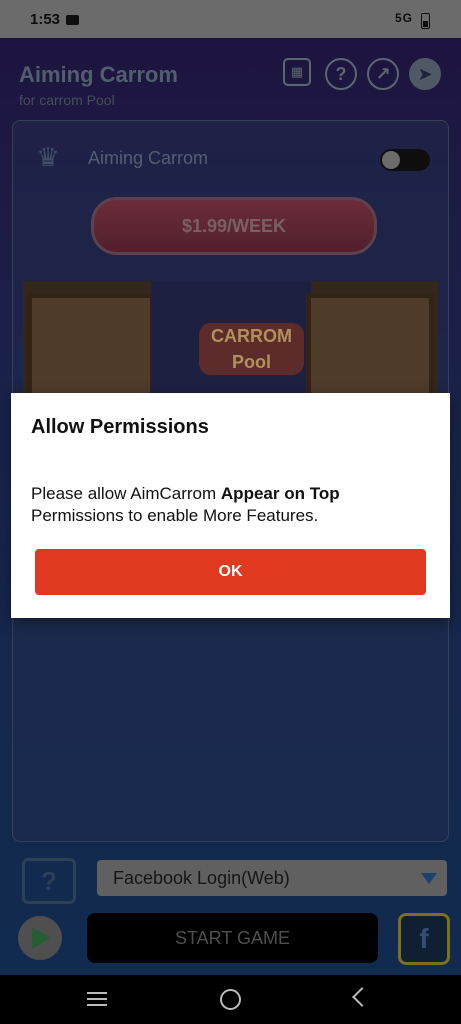  I want to click on system-navigation-bar, so click(230, 999).